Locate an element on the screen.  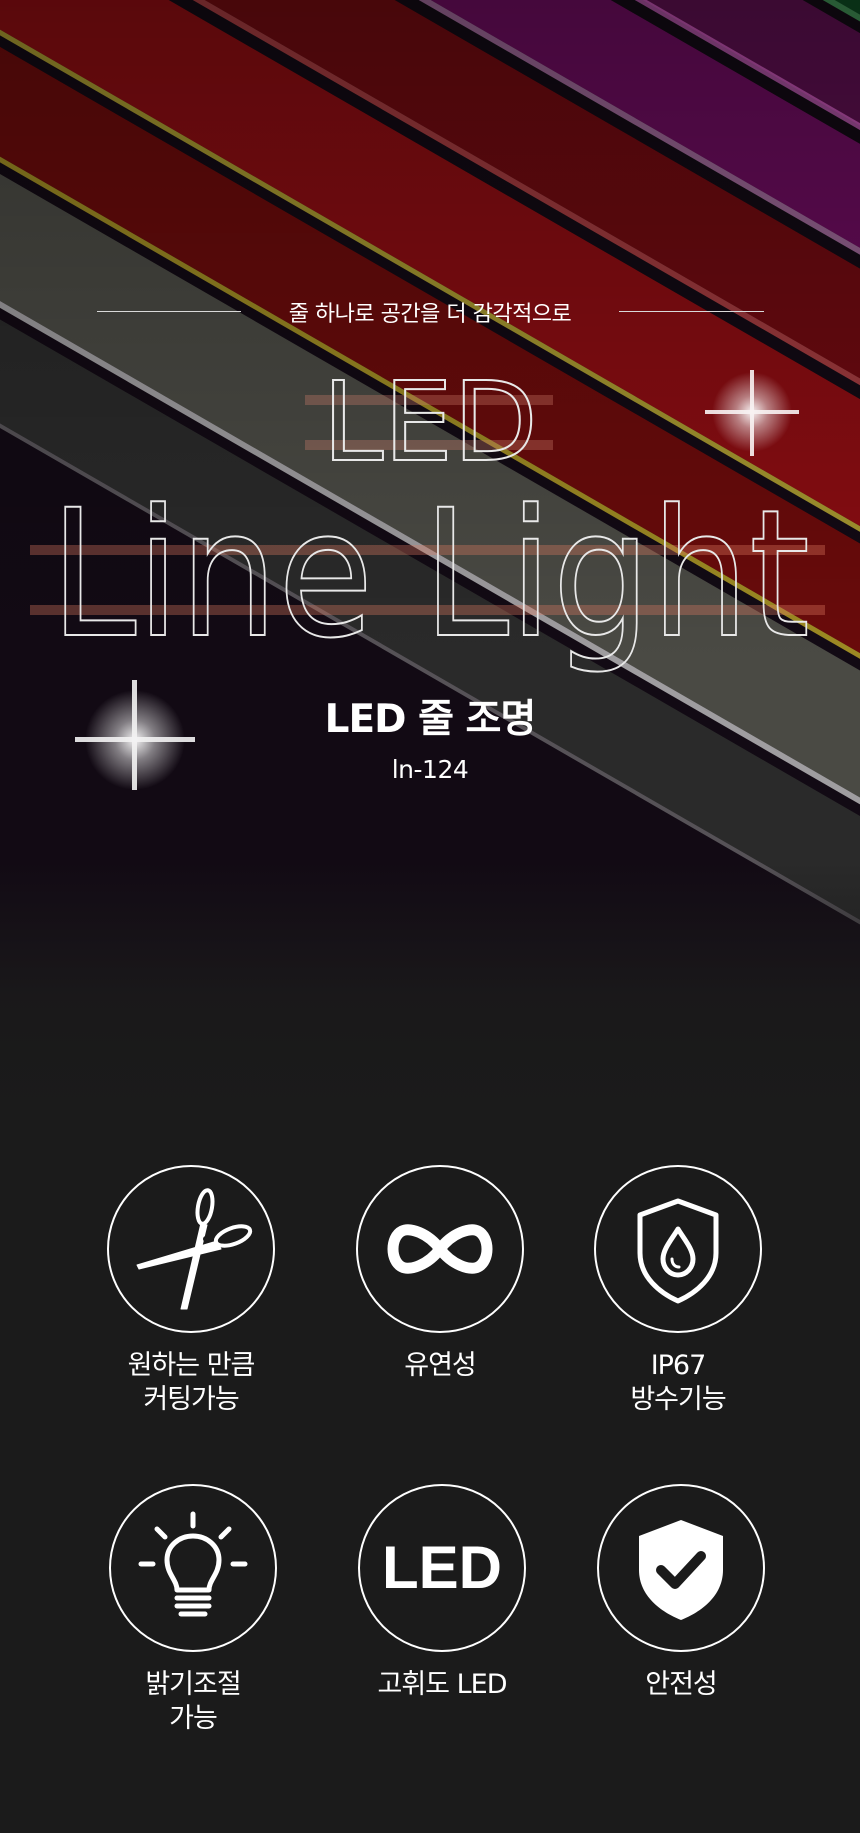
infinity-icon is located at coordinates (440, 1249).